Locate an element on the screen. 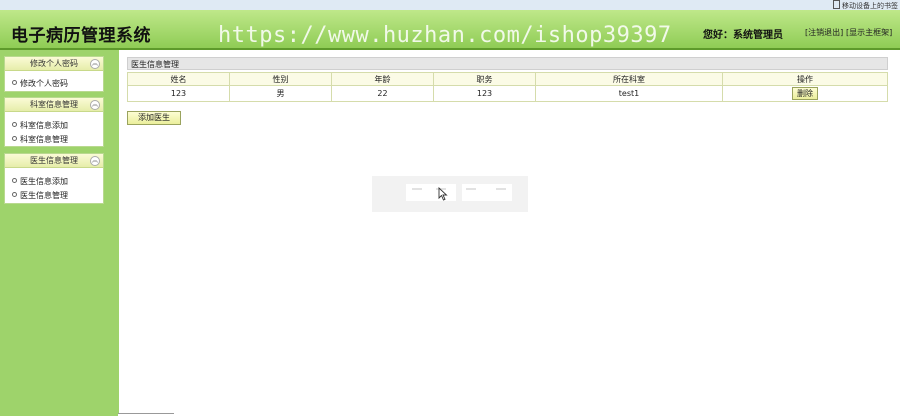 The image size is (900, 417). sidebar-item-add-doctor: 医生信息添加 is located at coordinates (54, 181).